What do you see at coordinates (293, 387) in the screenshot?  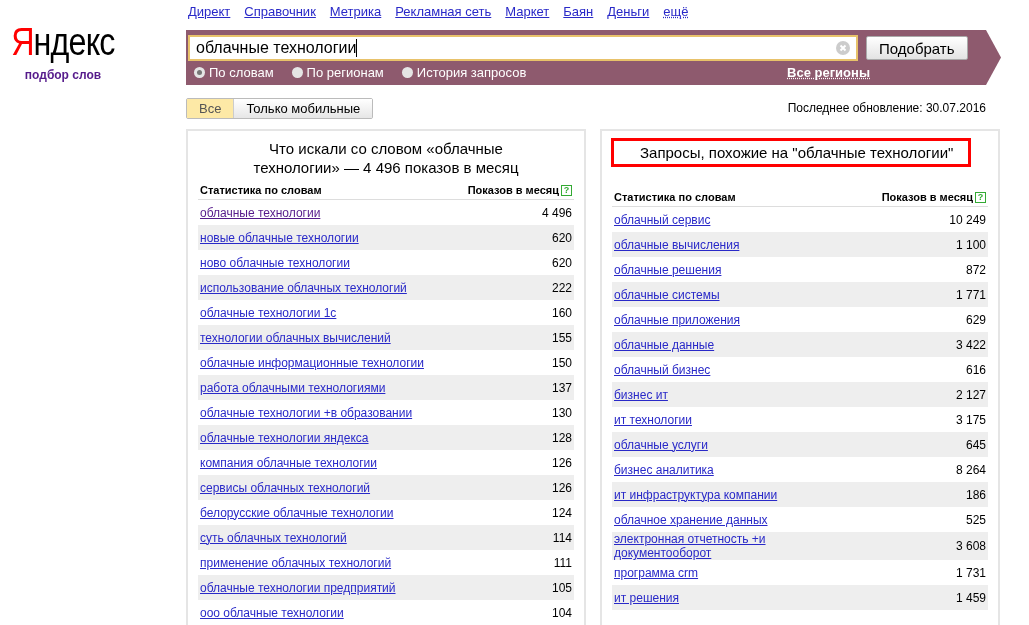 I see `phrase-link: работа облачными технологиями` at bounding box center [293, 387].